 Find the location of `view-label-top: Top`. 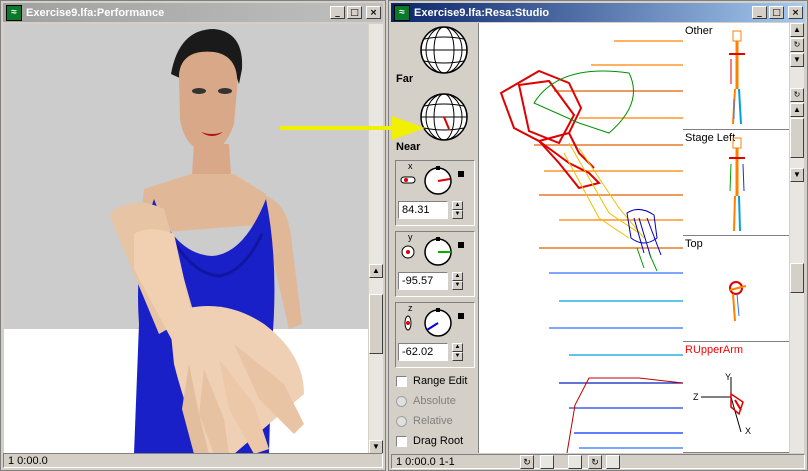

view-label-top: Top is located at coordinates (694, 244).